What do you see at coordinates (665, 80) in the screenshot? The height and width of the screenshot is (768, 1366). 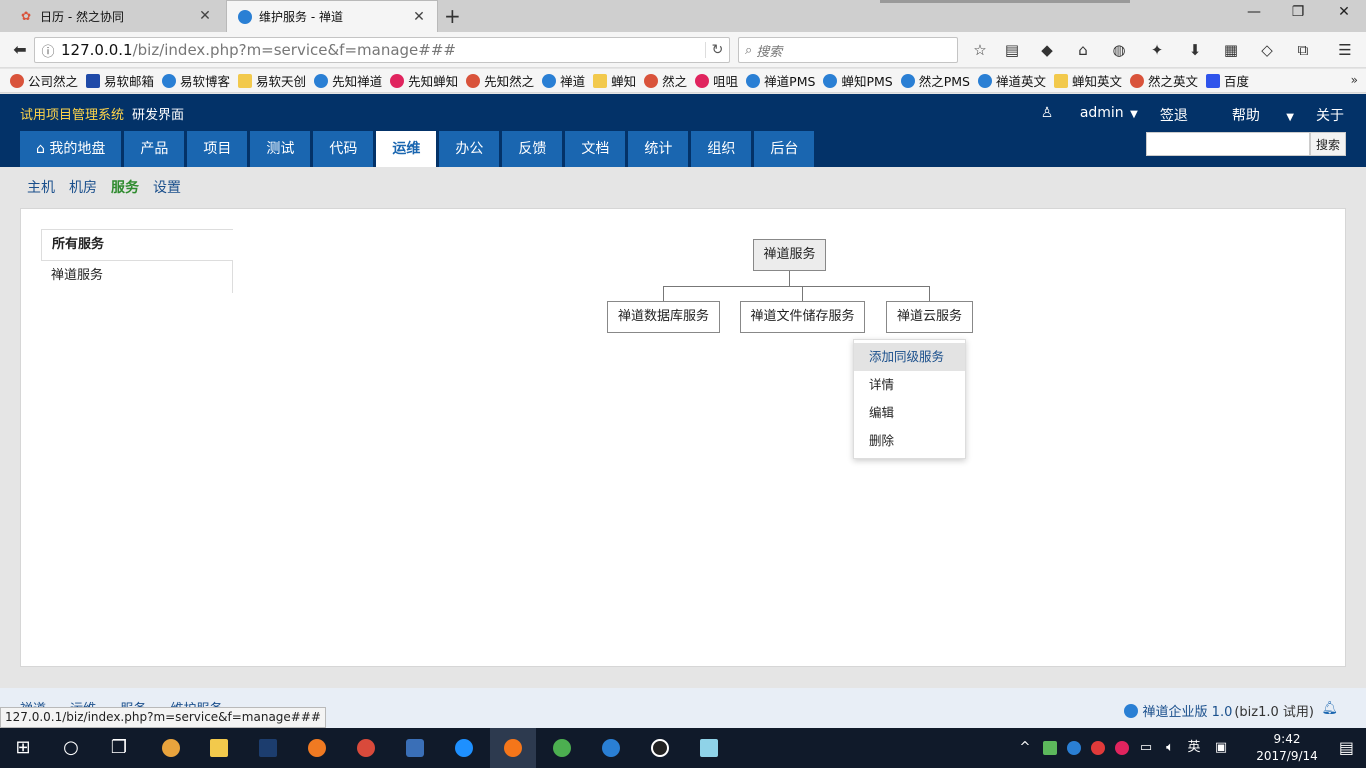 I see `bookmark-item: 然之` at bounding box center [665, 80].